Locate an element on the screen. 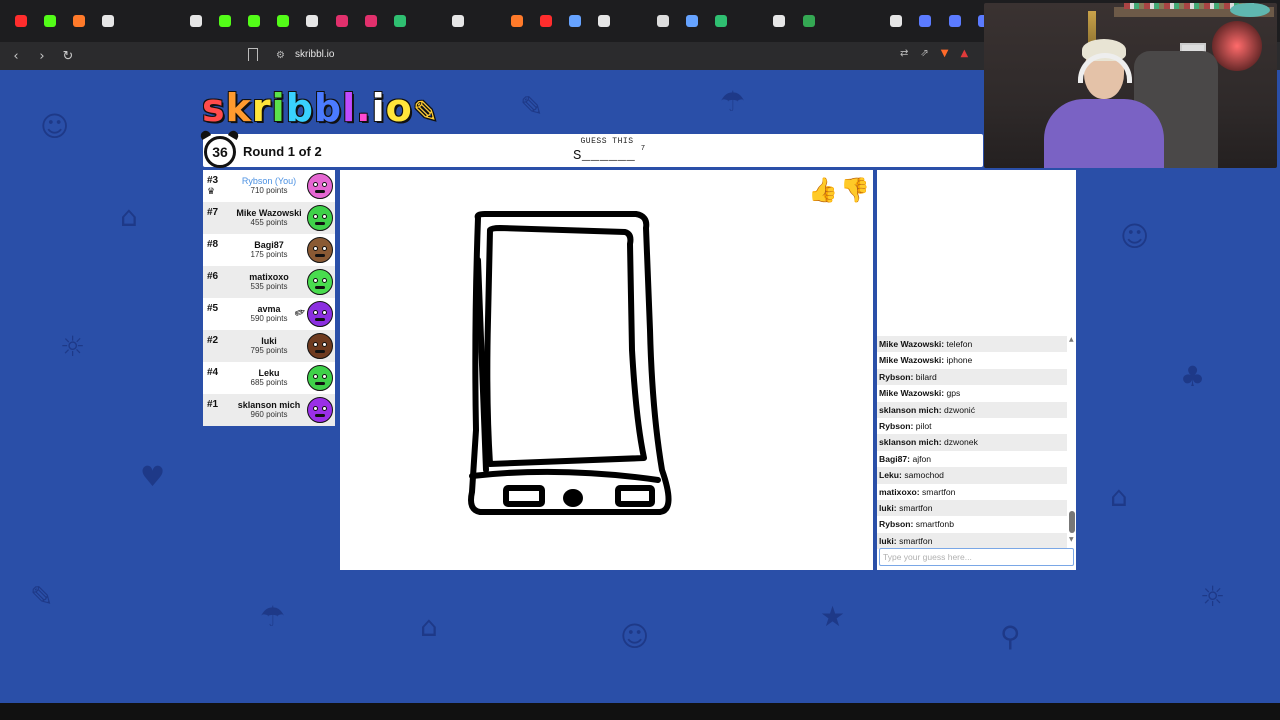 This screenshot has height=720, width=1280. reload-icon: ↻ is located at coordinates (68, 56).